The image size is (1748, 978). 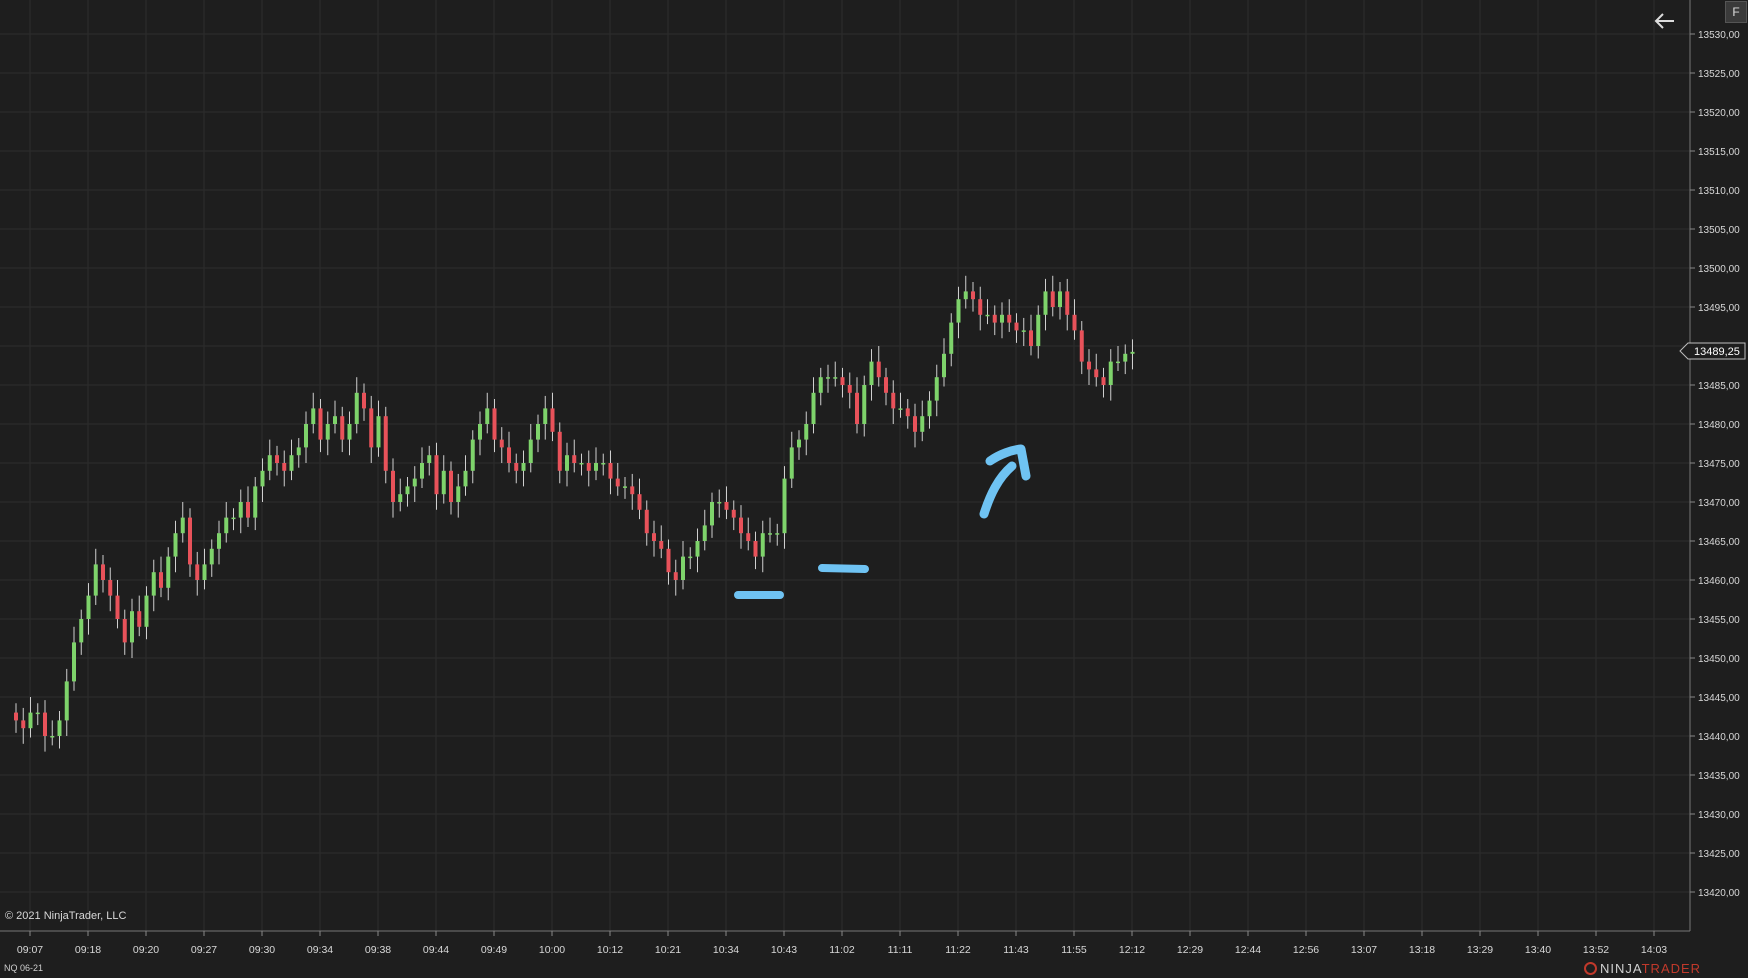 What do you see at coordinates (552, 950) in the screenshot?
I see `x-tick-label: 10:00` at bounding box center [552, 950].